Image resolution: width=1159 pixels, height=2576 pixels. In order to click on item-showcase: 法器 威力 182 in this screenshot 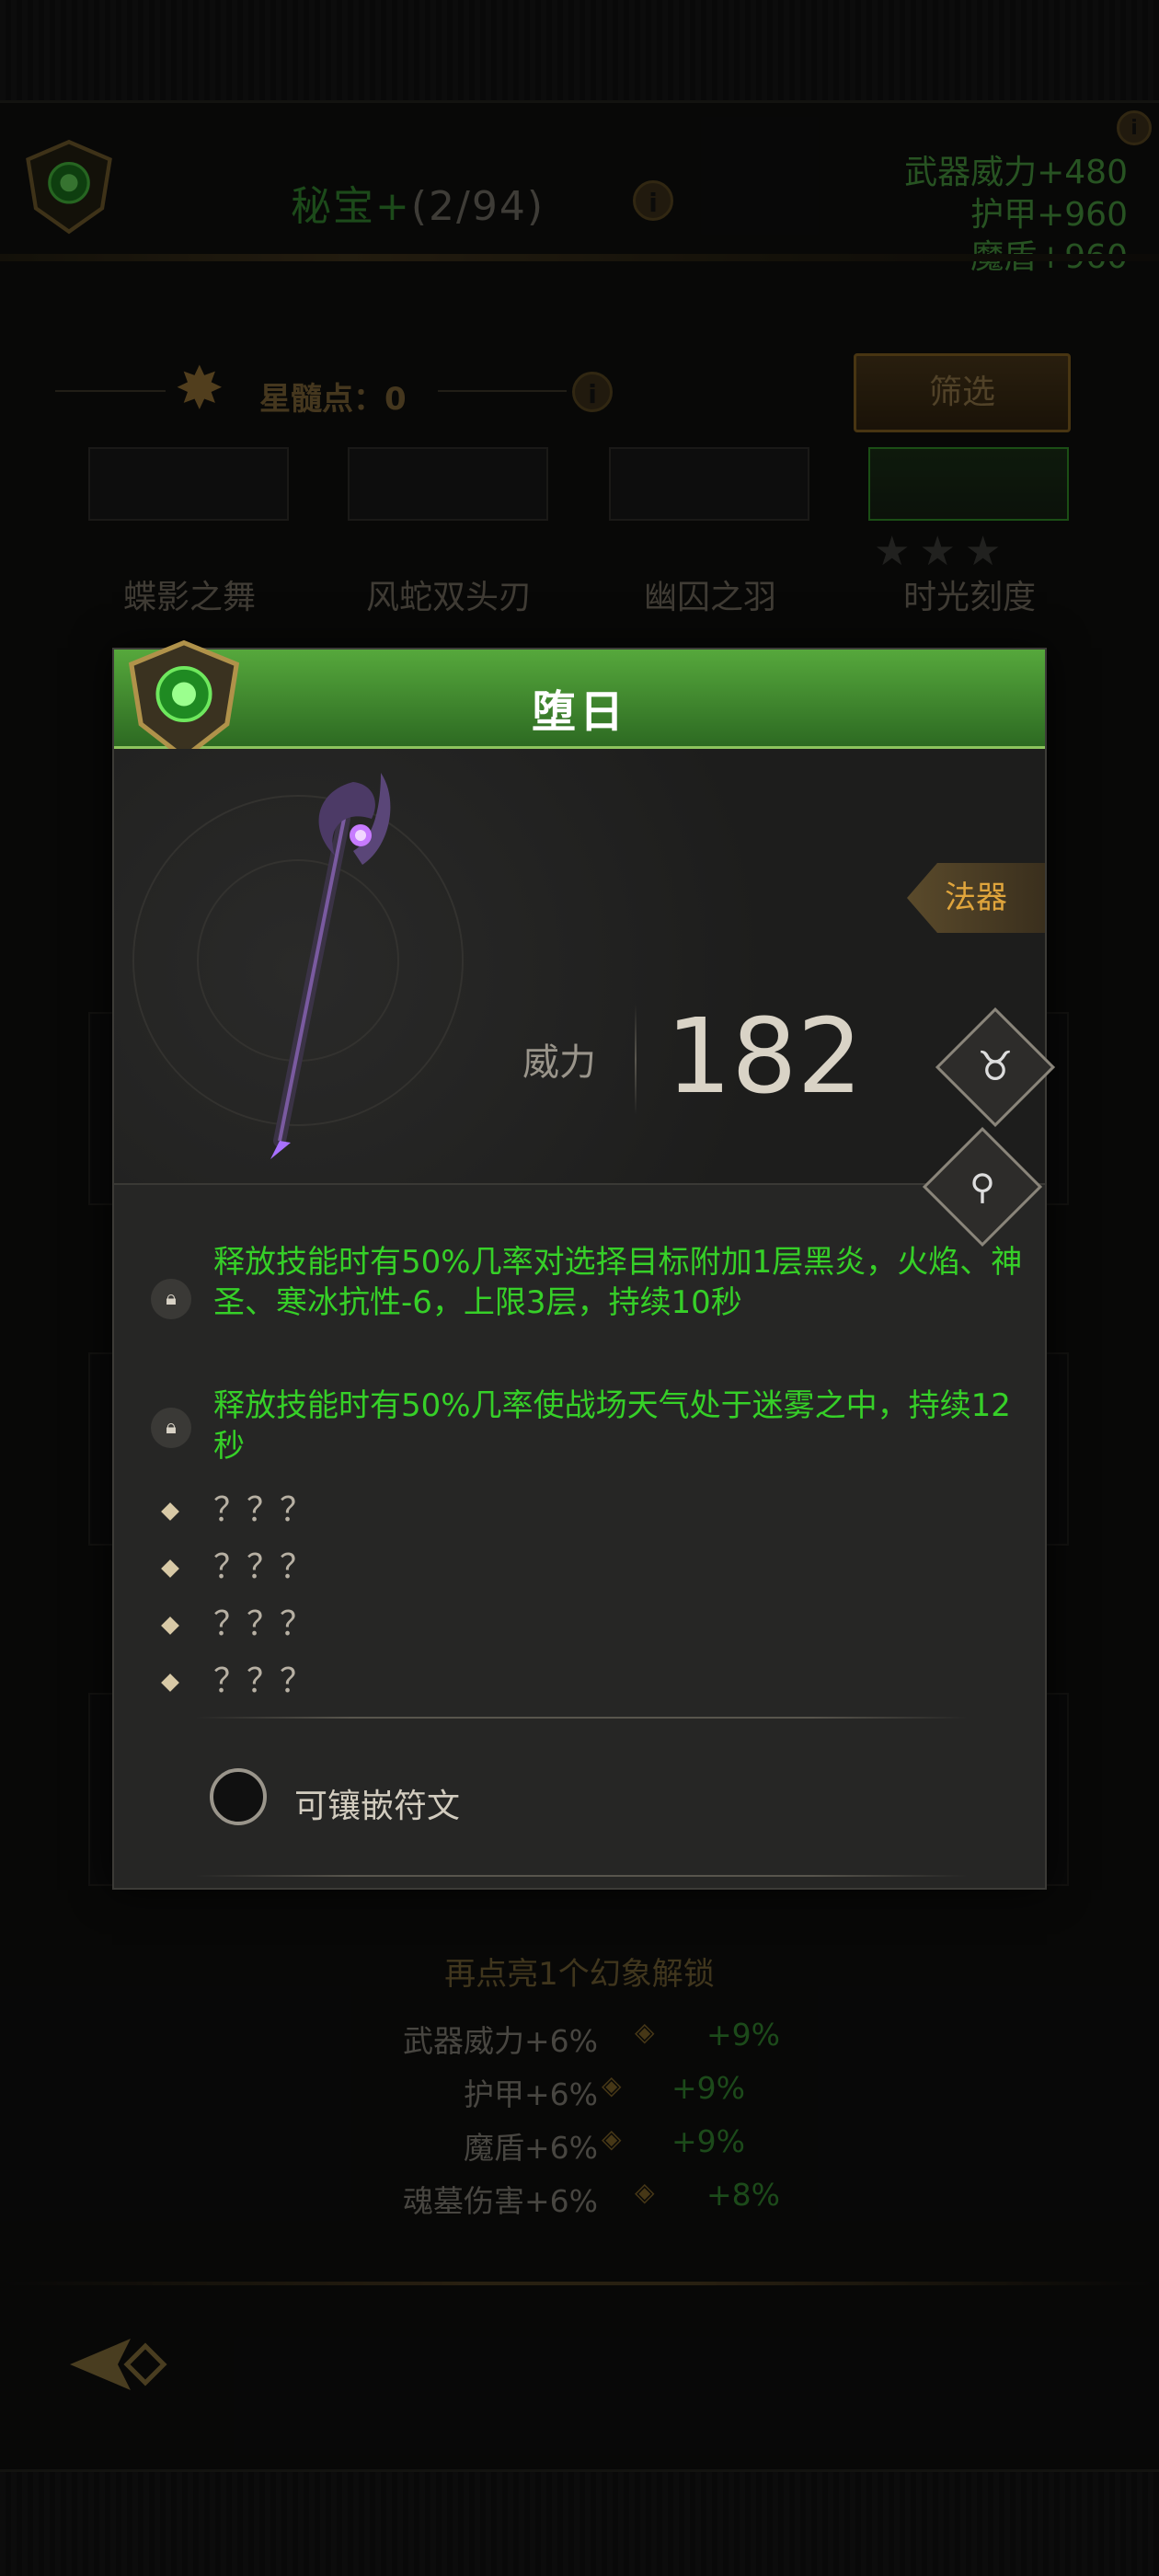, I will do `click(579, 967)`.